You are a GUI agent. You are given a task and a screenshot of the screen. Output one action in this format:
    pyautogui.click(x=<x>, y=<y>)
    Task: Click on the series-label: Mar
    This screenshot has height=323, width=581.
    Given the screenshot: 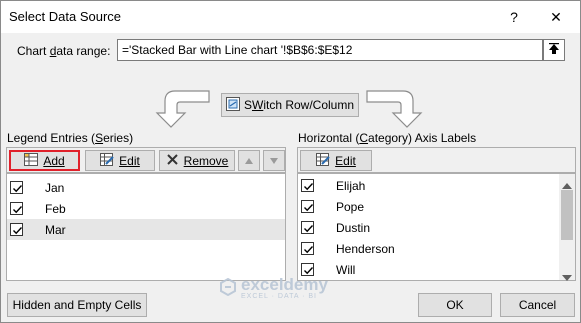 What is the action you would take?
    pyautogui.click(x=55, y=229)
    